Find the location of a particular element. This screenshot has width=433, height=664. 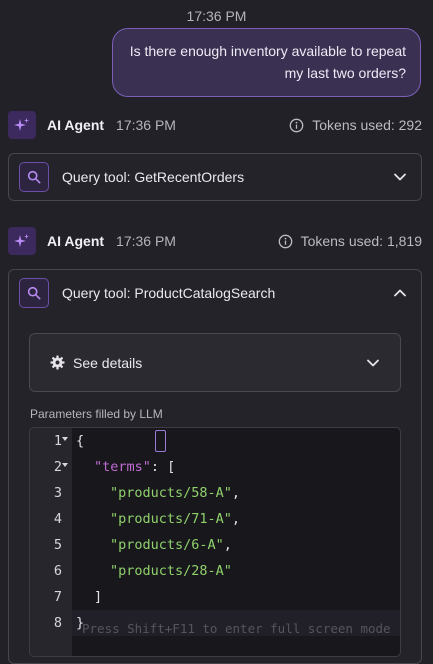

line-number: 3 is located at coordinates (57, 493).